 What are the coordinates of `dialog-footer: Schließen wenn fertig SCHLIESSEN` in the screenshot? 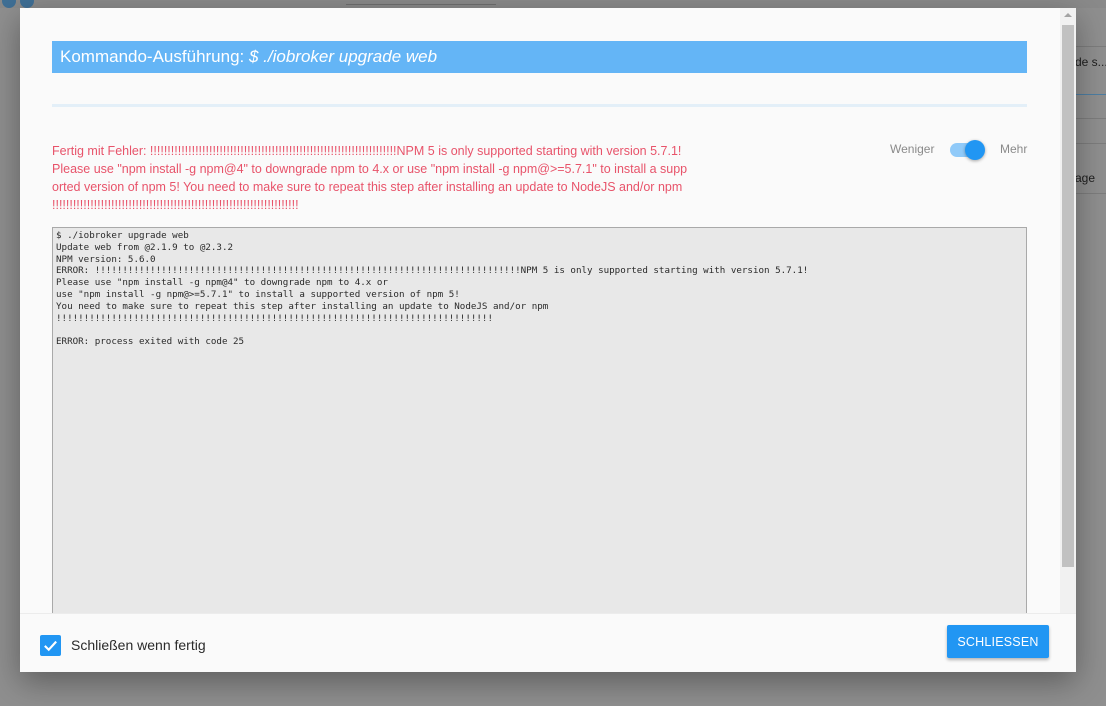 It's located at (548, 642).